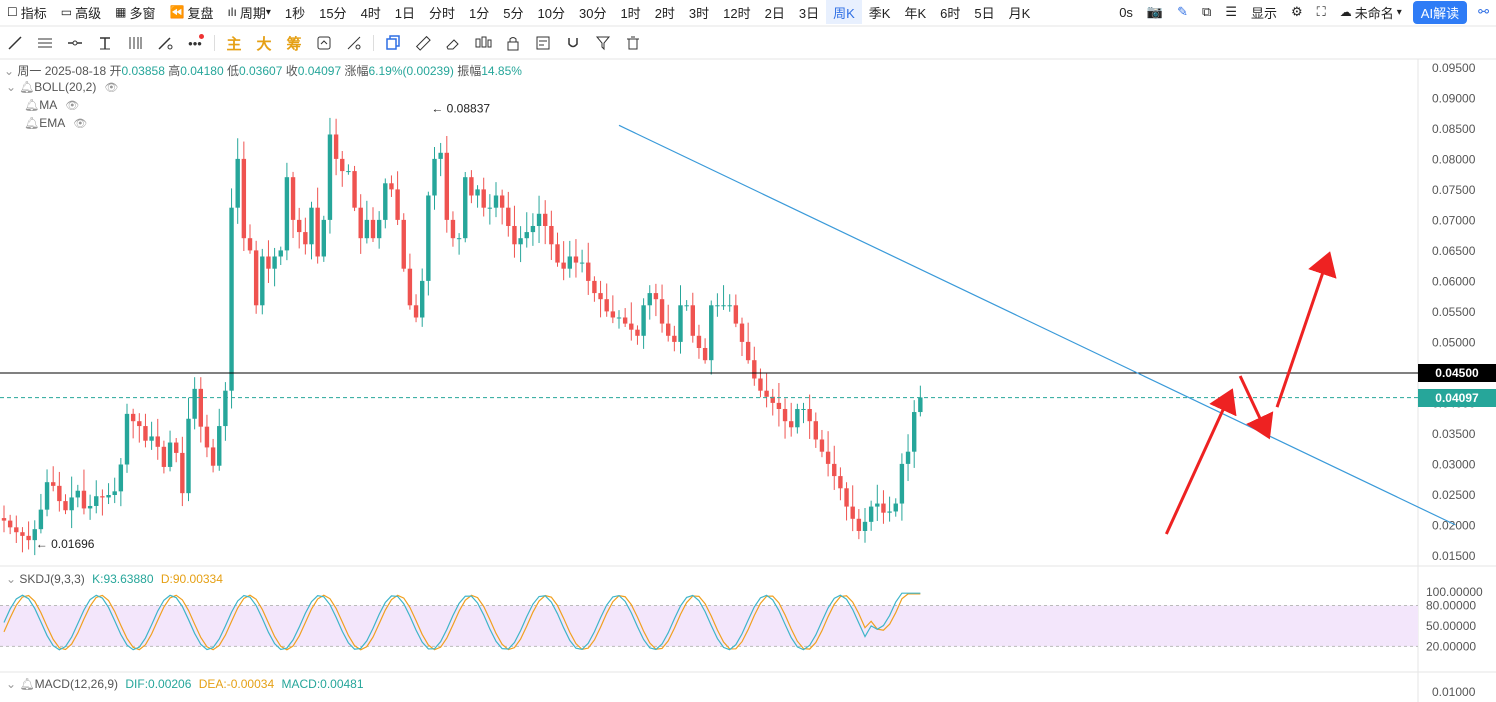  What do you see at coordinates (76, 684) in the screenshot?
I see `macd-name: MACD(12,26,9)` at bounding box center [76, 684].